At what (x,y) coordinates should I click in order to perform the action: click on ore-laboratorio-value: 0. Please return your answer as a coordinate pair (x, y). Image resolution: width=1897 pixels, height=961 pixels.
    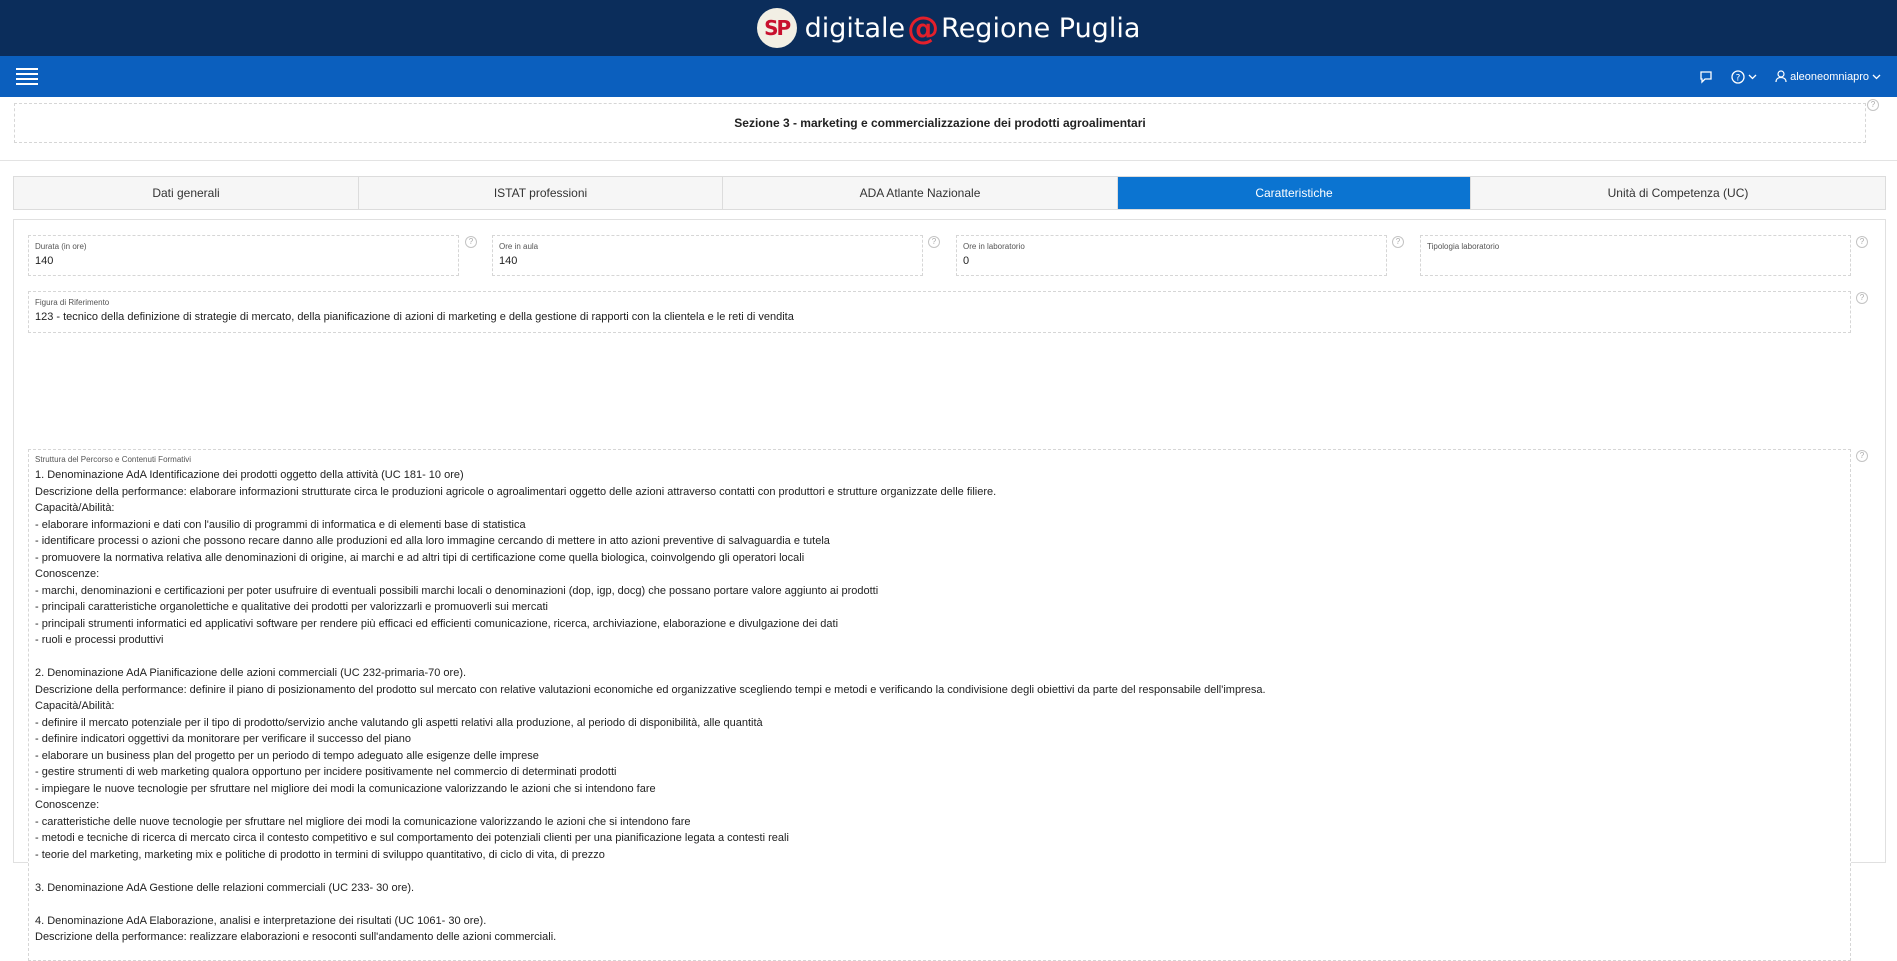
    Looking at the image, I should click on (966, 261).